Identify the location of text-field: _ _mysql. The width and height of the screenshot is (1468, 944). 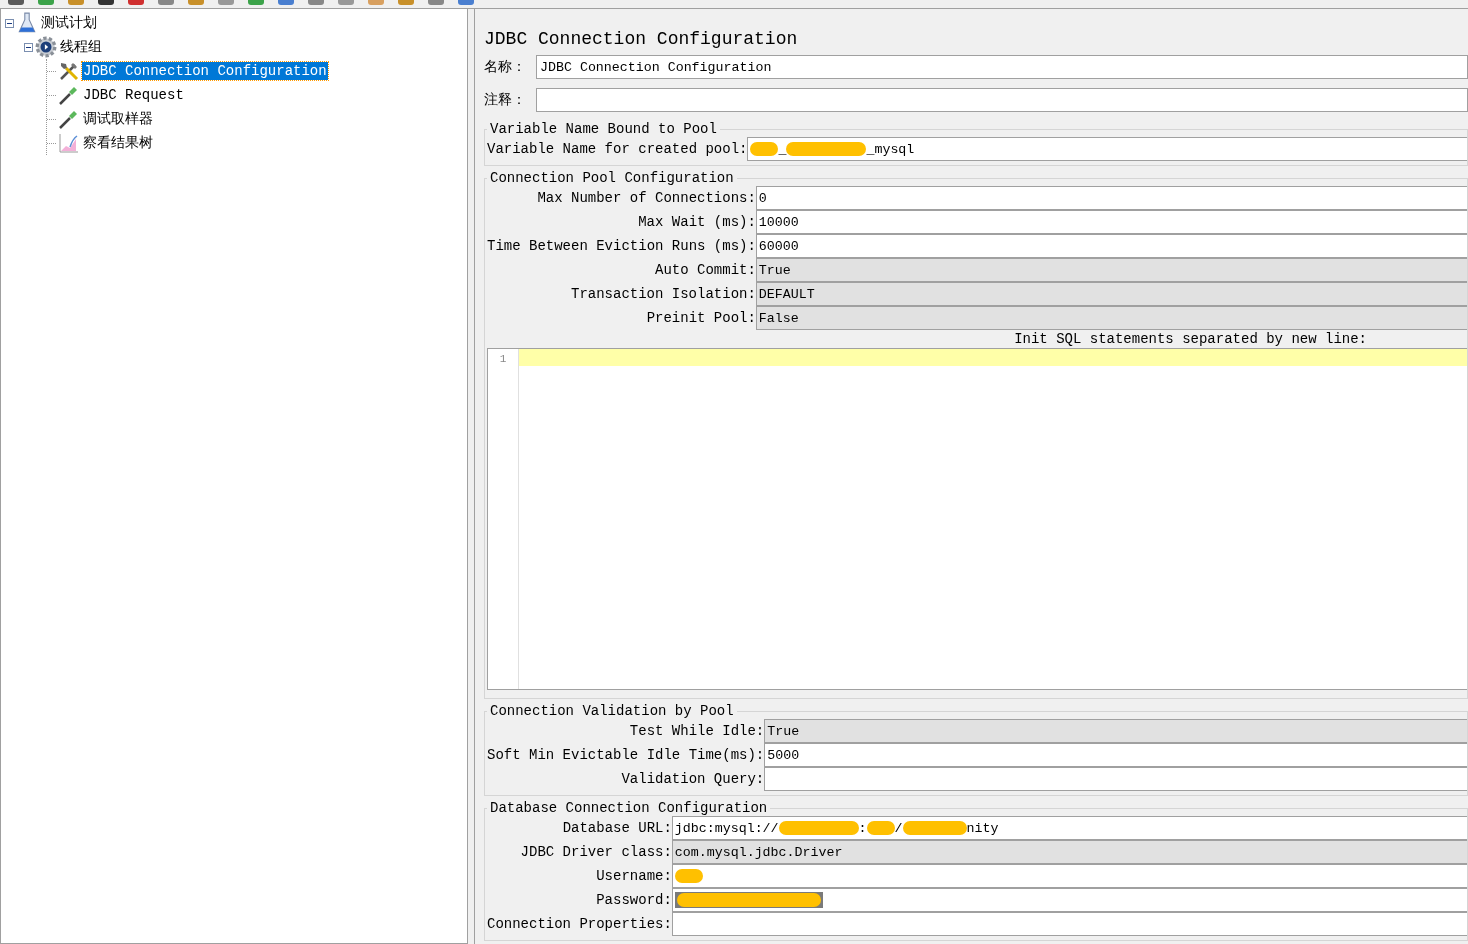
(1107, 149).